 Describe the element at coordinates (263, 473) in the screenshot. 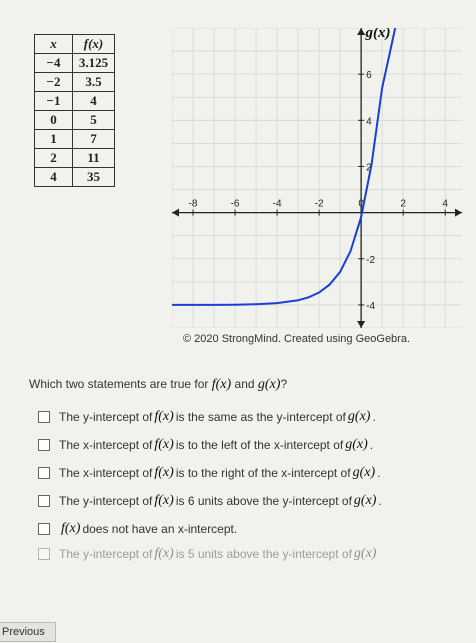

I see `option-text: is to the right of the x-intercept of` at that location.